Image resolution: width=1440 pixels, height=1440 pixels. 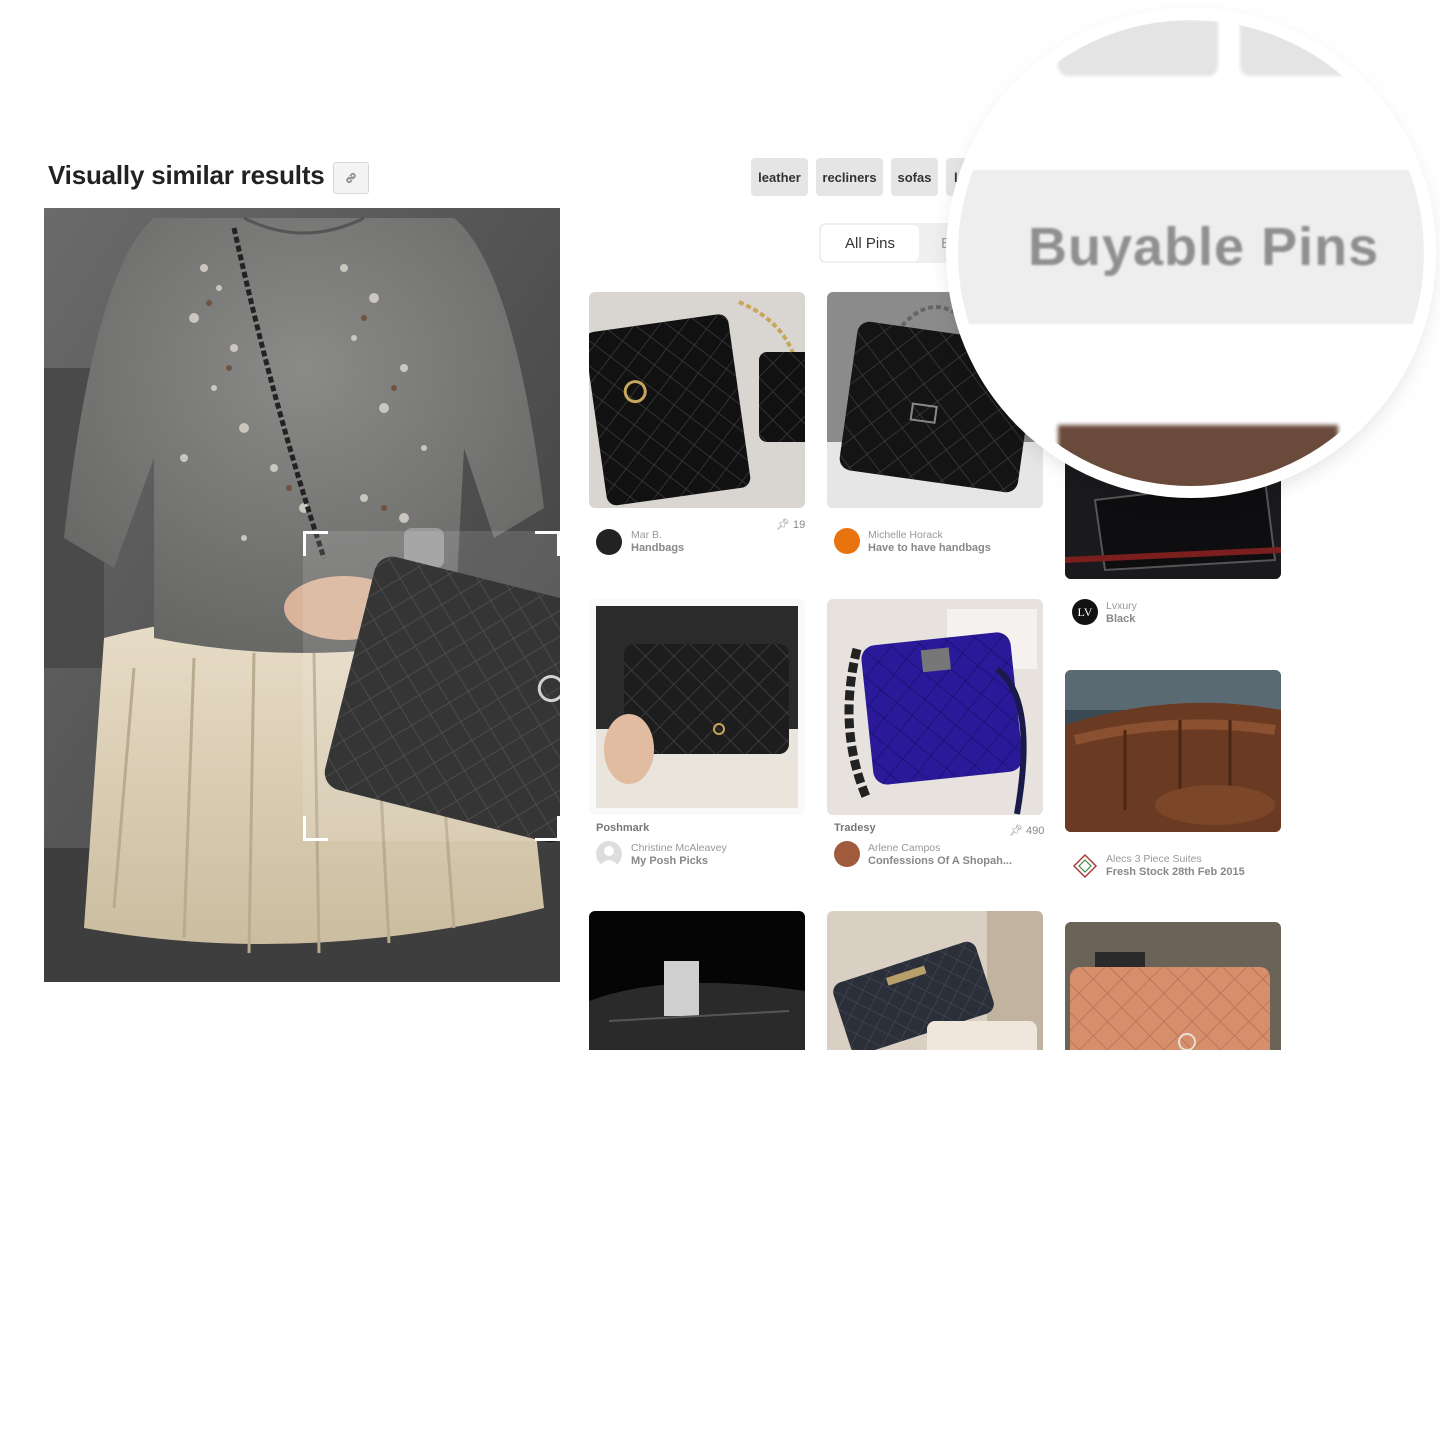 I want to click on pin-board-name: Handbags, so click(x=657, y=548).